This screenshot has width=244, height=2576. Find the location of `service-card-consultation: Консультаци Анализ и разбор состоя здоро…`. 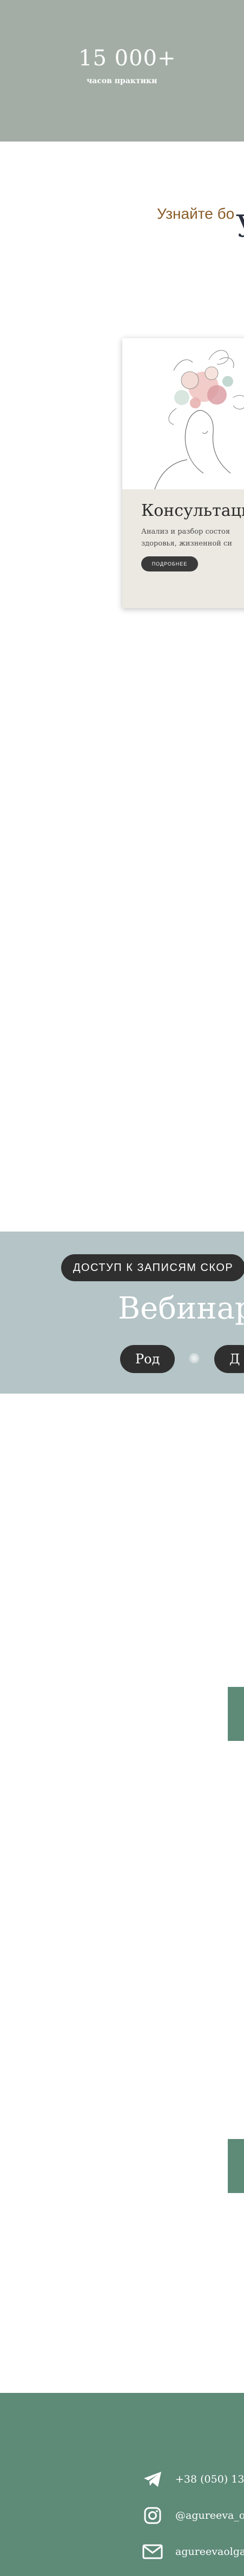

service-card-consultation: Консультаци Анализ и разбор состоя здоро… is located at coordinates (183, 473).